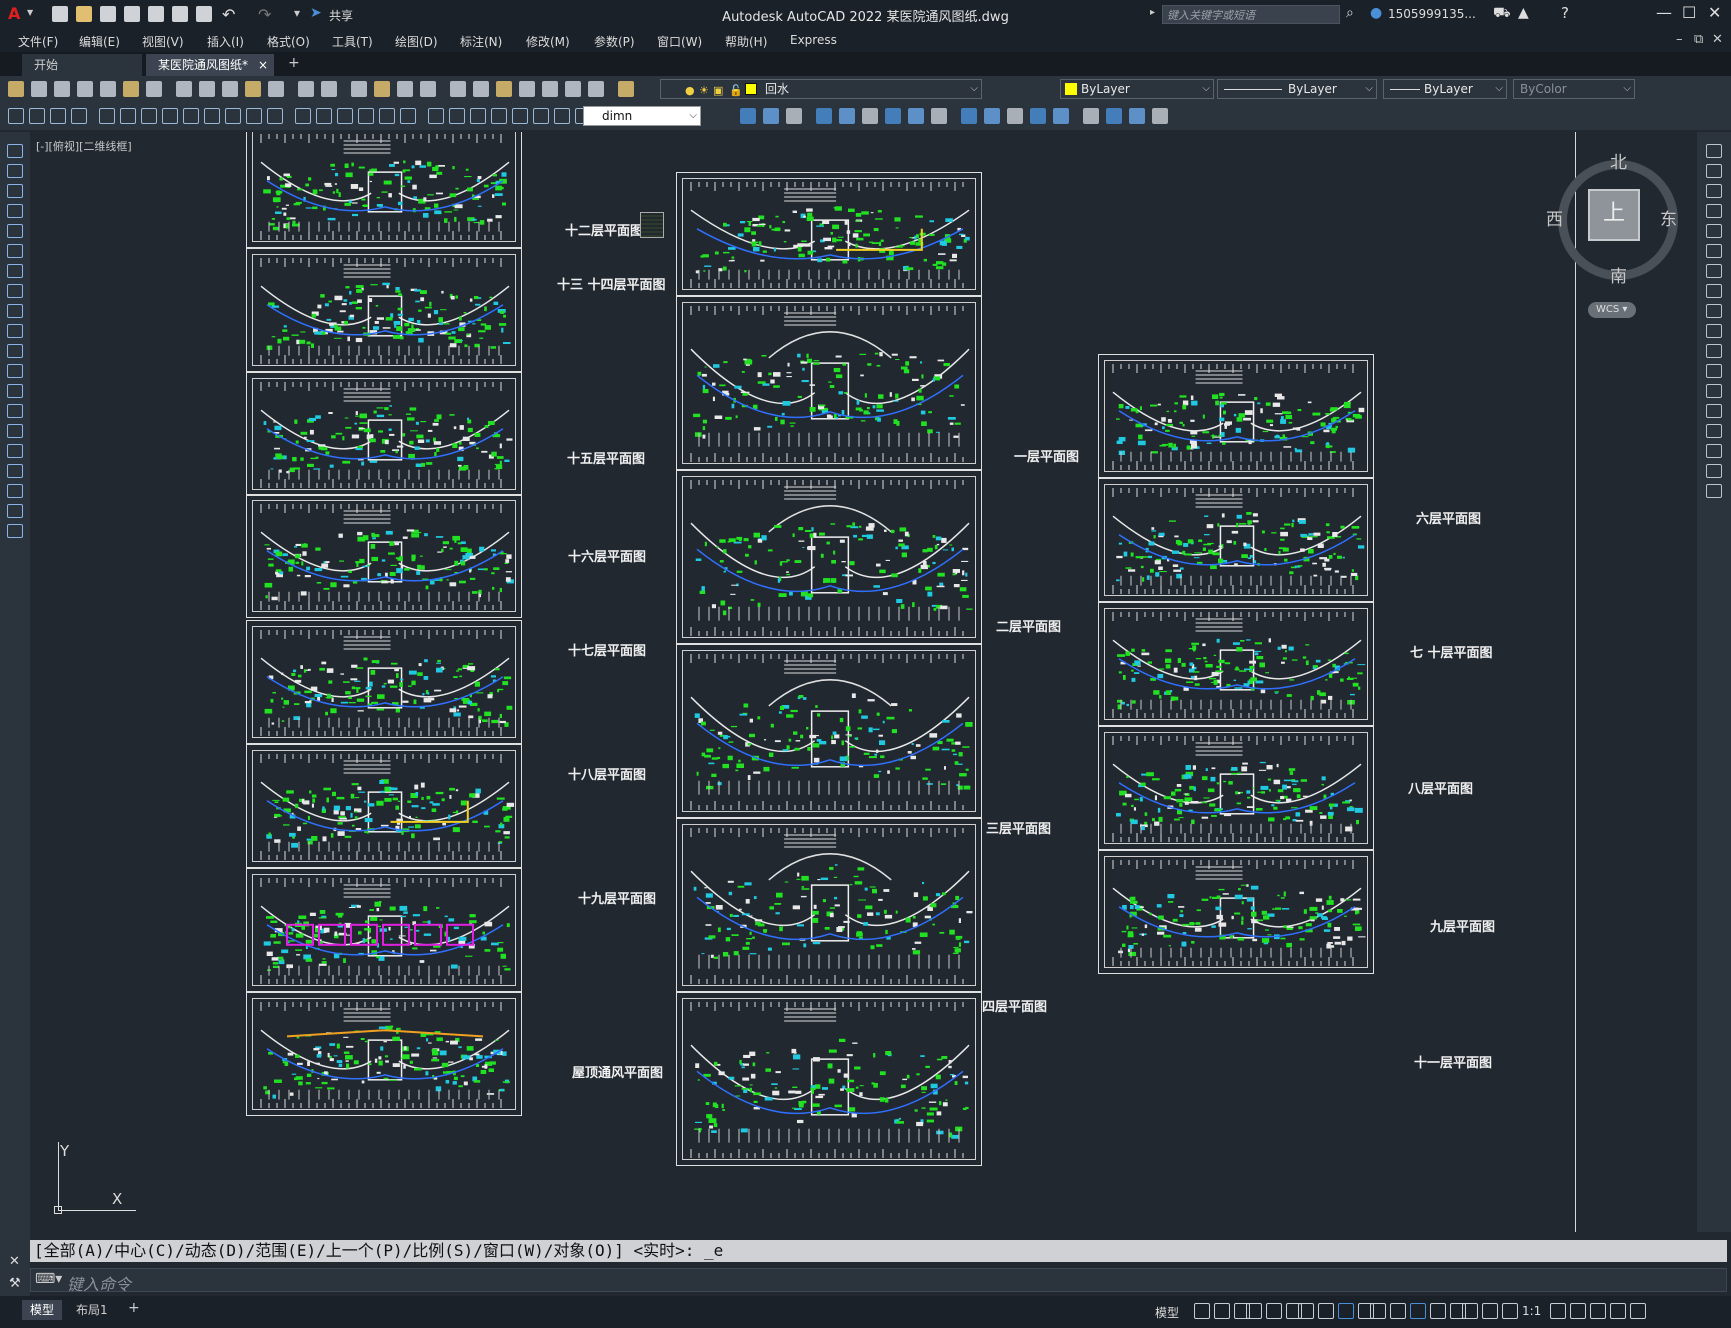 The width and height of the screenshot is (1731, 1328). Describe the element at coordinates (1510, 1311) in the screenshot. I see `units-icon` at that location.